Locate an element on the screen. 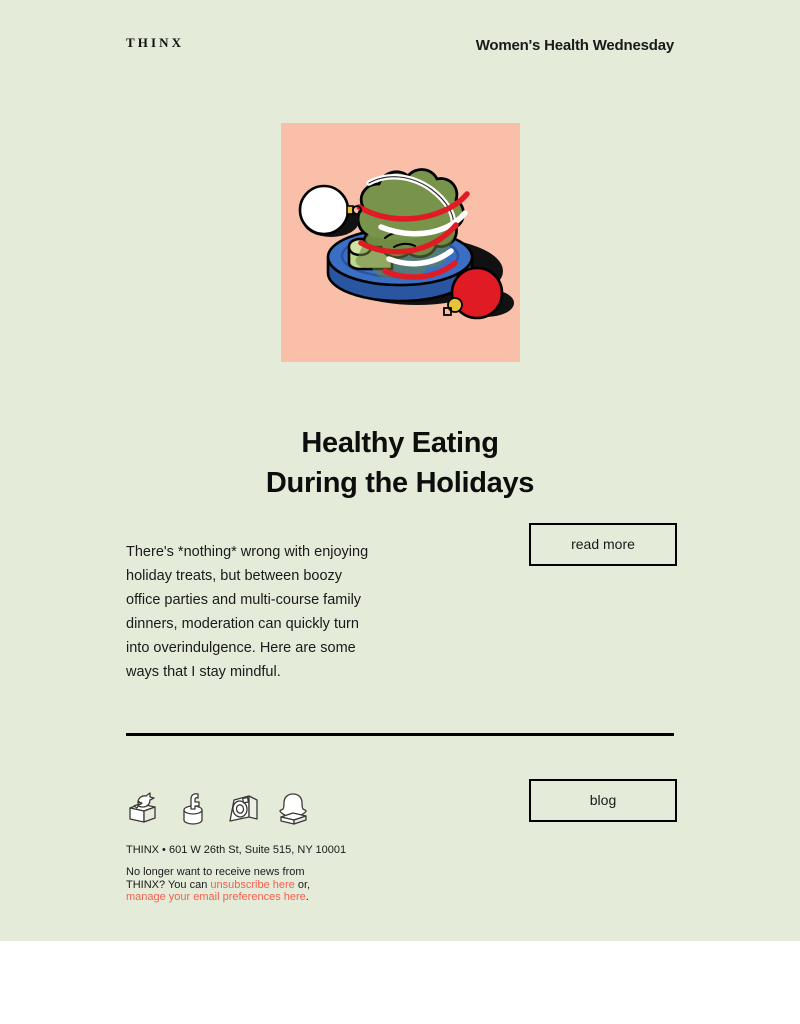 This screenshot has width=800, height=1024. hero-illustration is located at coordinates (400, 242).